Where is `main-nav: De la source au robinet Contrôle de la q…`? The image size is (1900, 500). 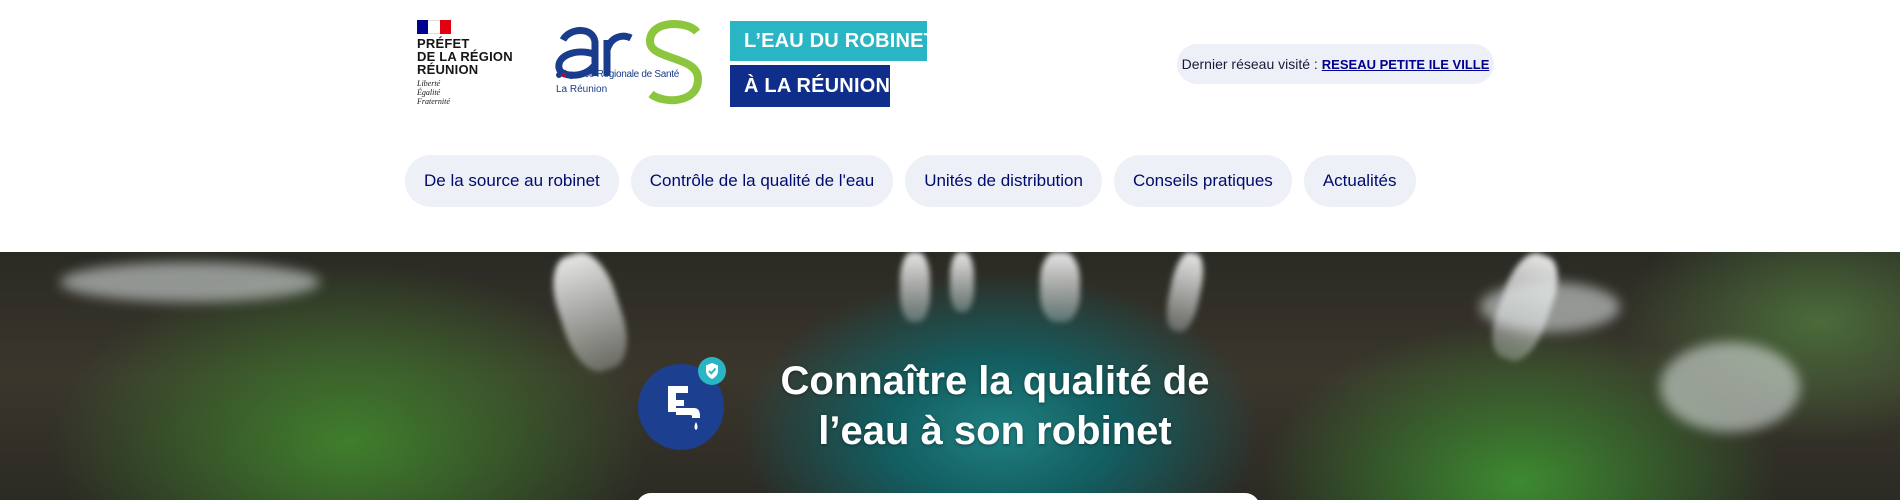
main-nav: De la source au robinet Contrôle de la q… is located at coordinates (910, 181).